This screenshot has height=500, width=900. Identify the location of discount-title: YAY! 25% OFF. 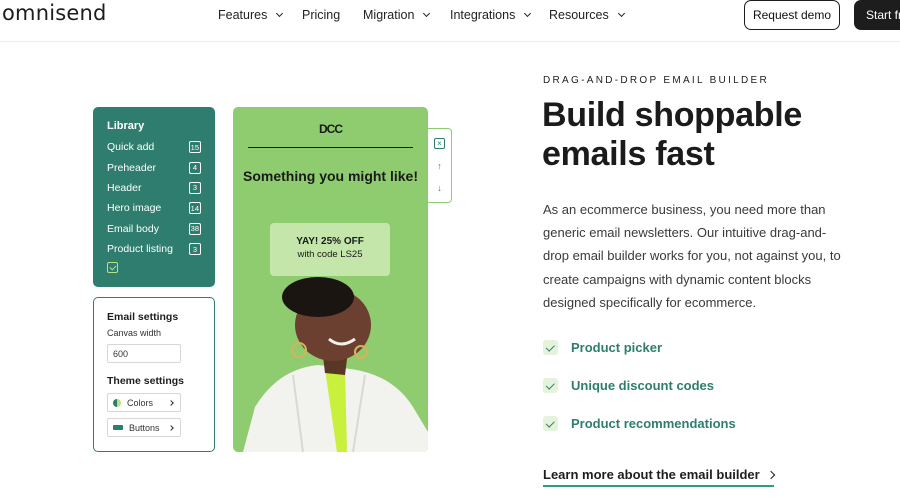
(330, 241).